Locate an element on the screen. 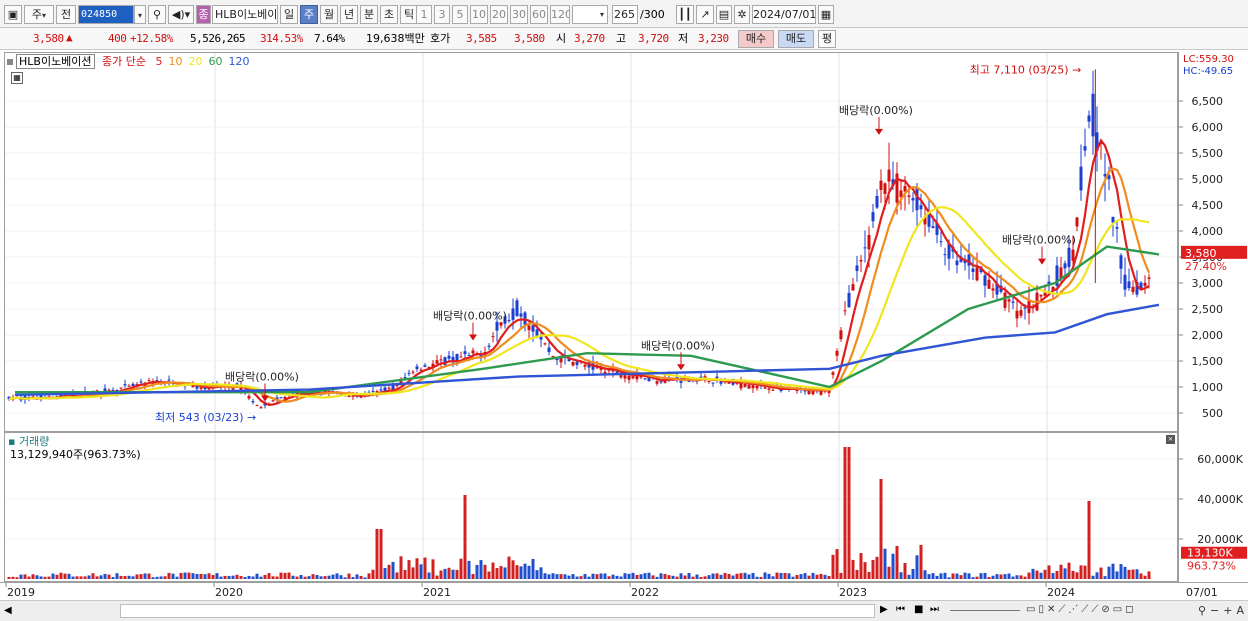 The image size is (1248, 621). calendar-icon: ▦ is located at coordinates (826, 14).